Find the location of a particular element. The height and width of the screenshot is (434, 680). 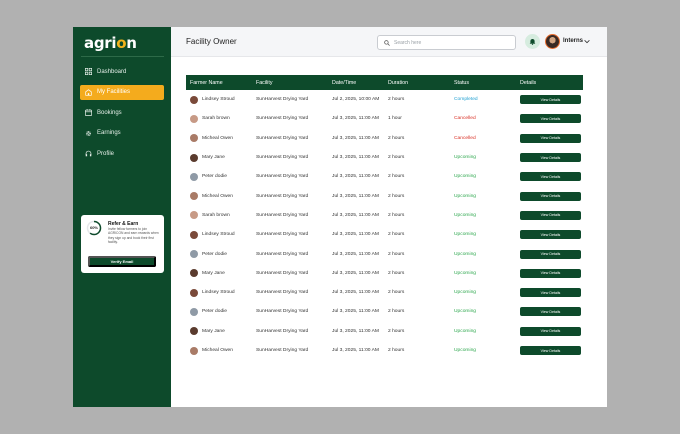

chevron-down-icon is located at coordinates (587, 41).